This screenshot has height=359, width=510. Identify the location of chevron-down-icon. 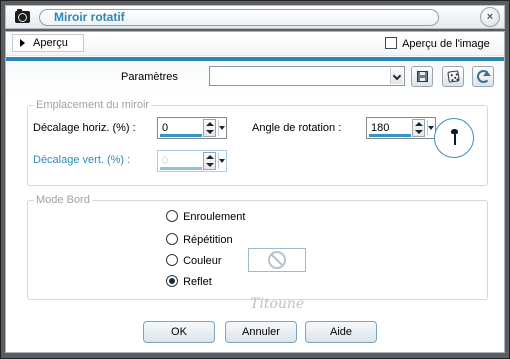
(396, 76).